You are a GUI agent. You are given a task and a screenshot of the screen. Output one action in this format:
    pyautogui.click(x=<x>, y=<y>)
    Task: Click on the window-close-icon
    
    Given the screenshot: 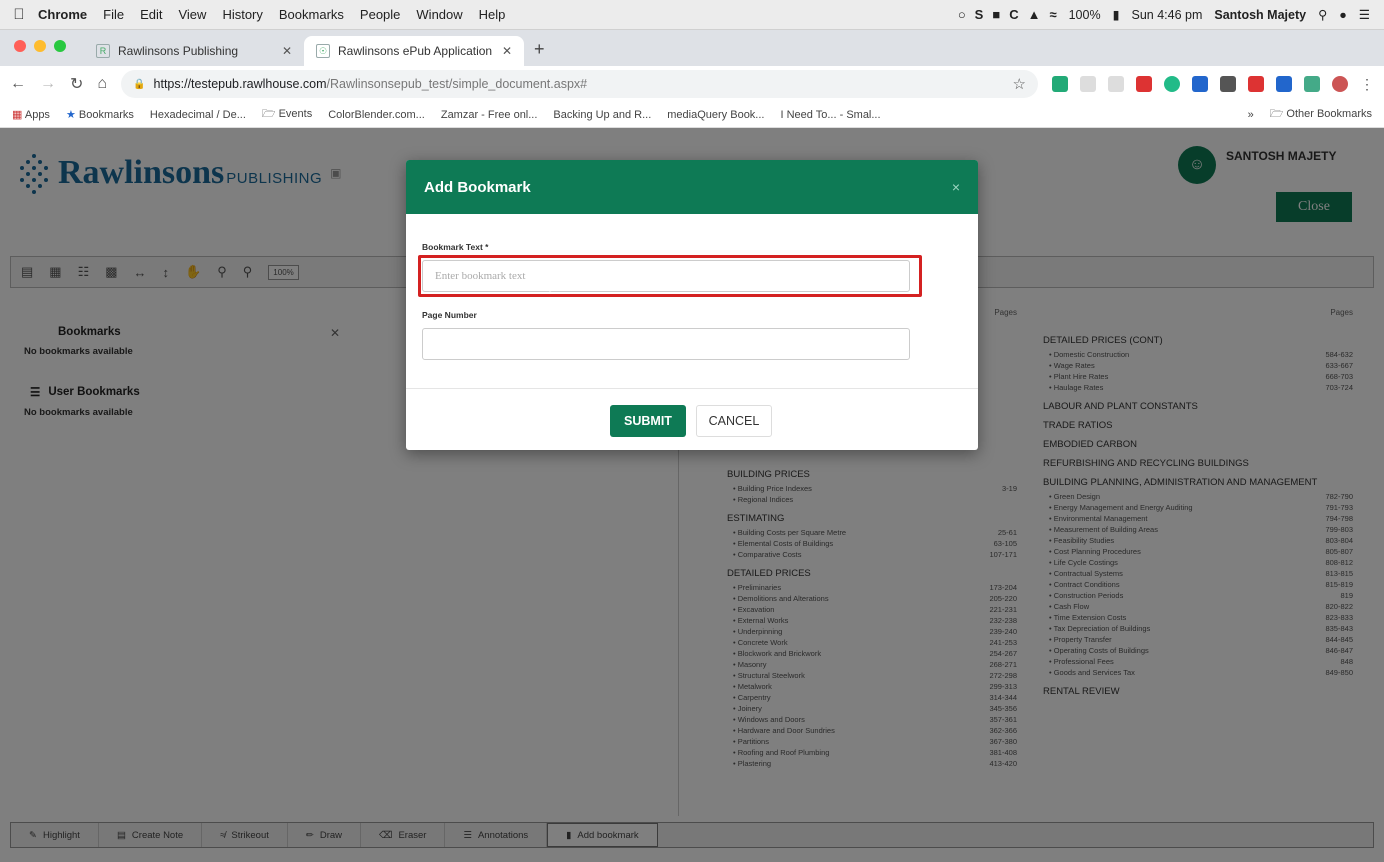 What is the action you would take?
    pyautogui.click(x=20, y=46)
    